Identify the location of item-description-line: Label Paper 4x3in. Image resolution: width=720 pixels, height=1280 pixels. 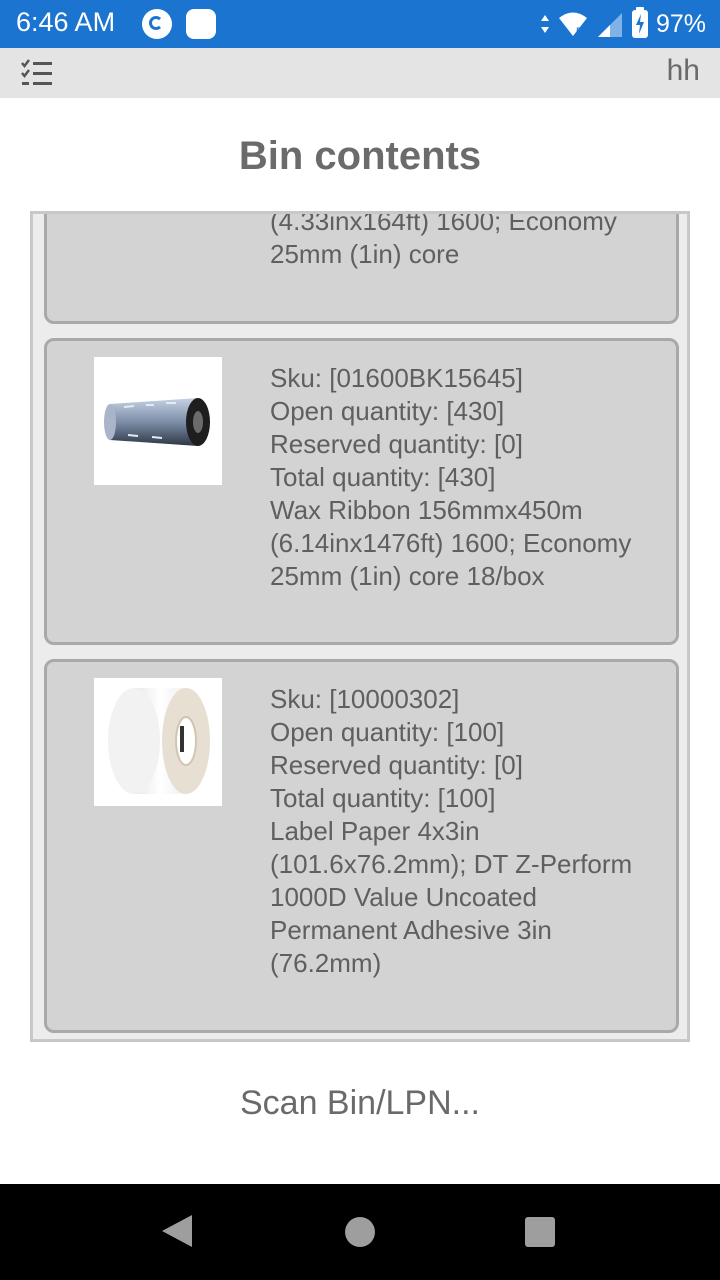
(375, 831).